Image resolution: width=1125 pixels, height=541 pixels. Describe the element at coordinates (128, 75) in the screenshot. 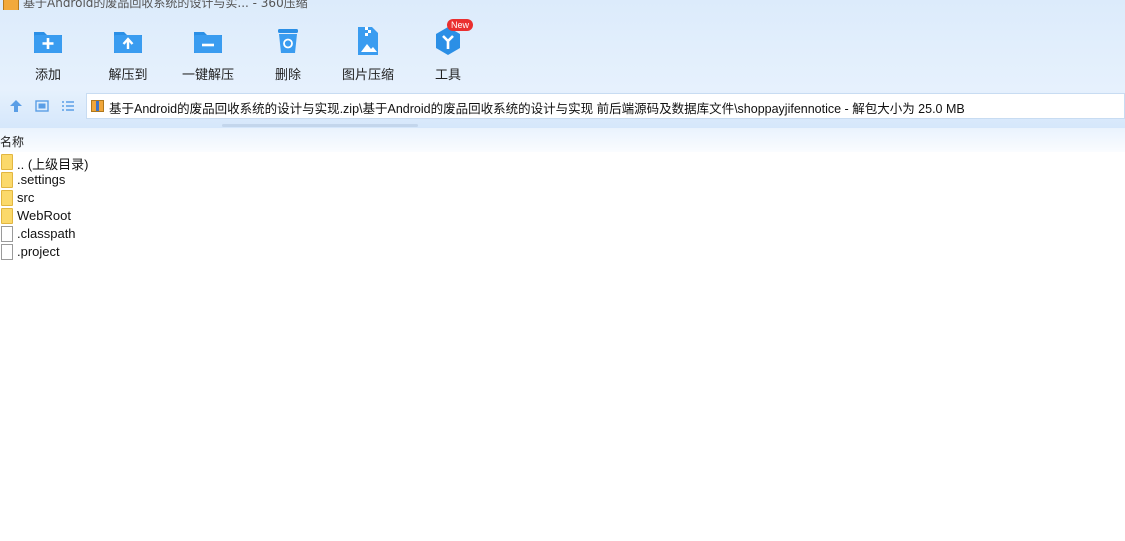

I see `extract-to-label: 解压到` at that location.